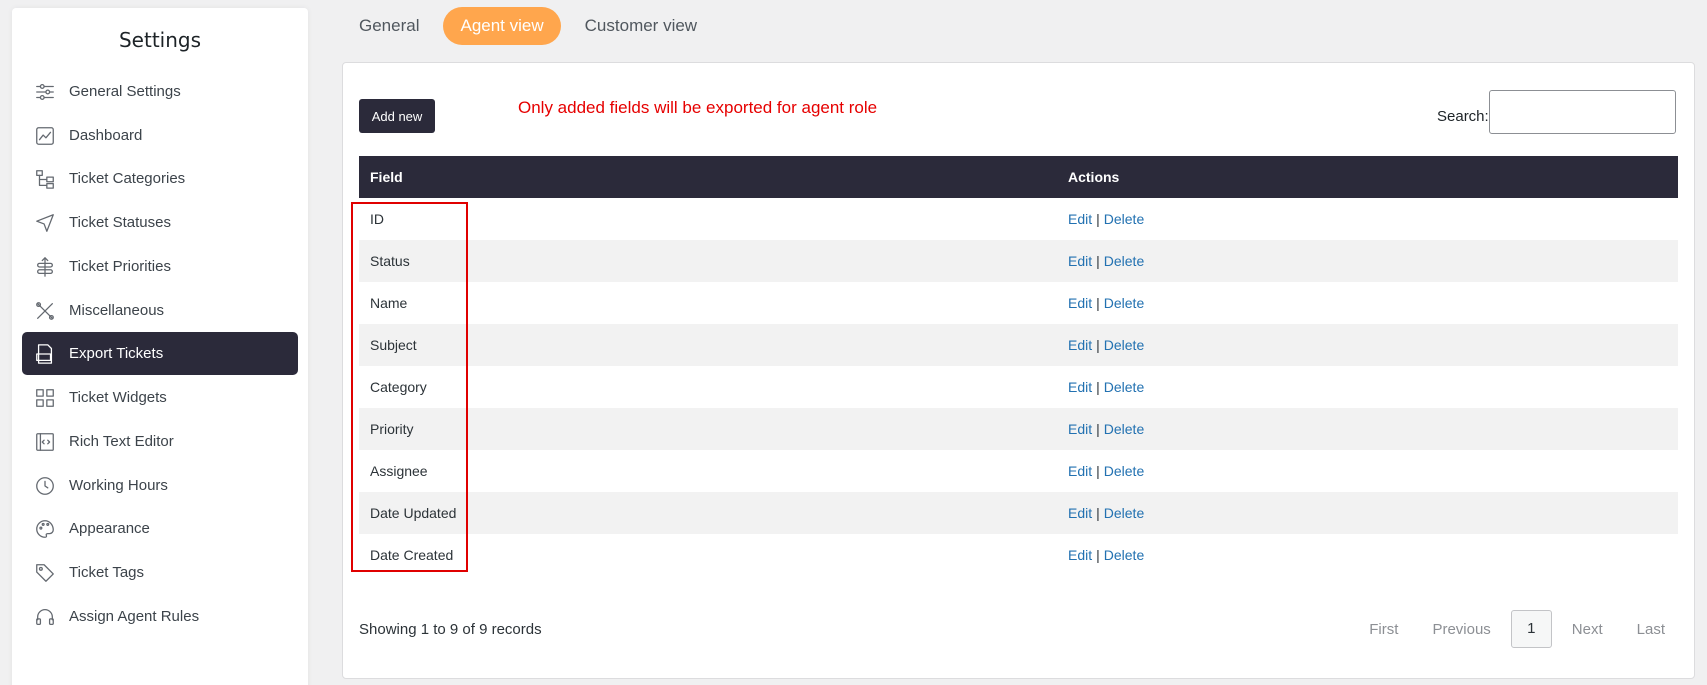  What do you see at coordinates (120, 222) in the screenshot?
I see `sidebar-item-label: Ticket Statuses` at bounding box center [120, 222].